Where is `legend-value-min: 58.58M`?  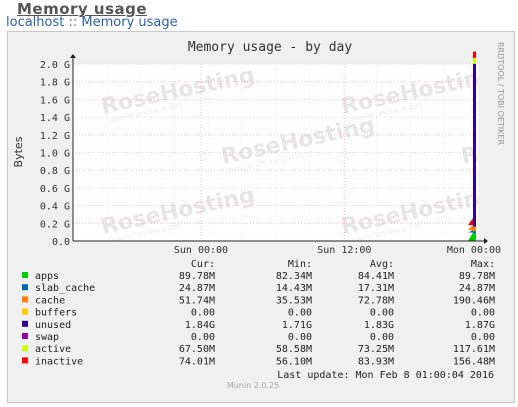
legend-value-min: 58.58M is located at coordinates (294, 349).